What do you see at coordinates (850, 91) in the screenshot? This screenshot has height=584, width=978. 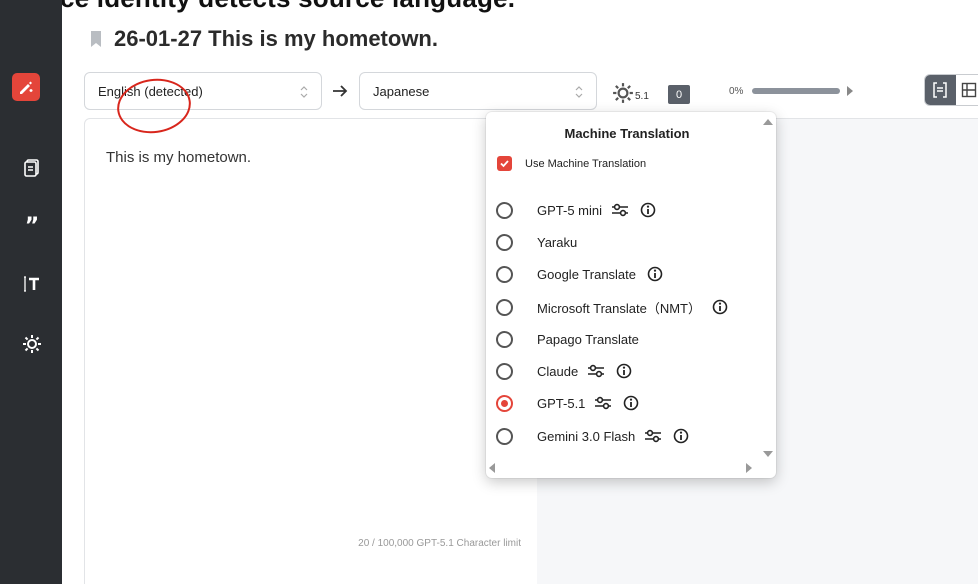 I see `play-icon` at bounding box center [850, 91].